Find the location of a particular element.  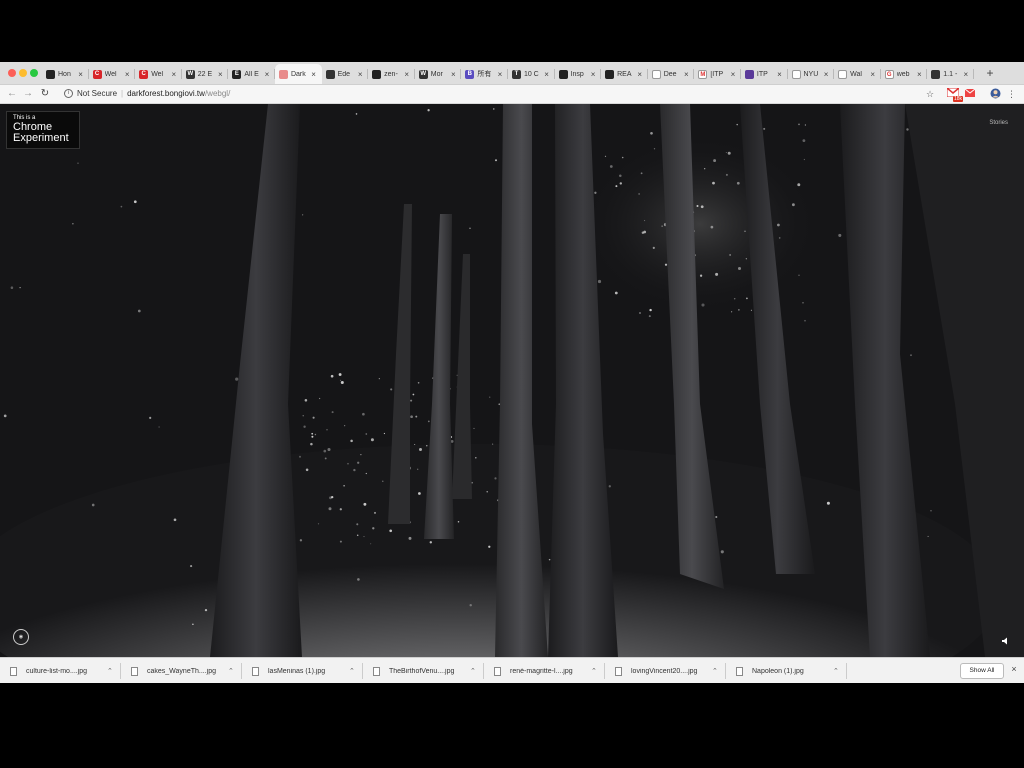

download-item: rené-magritte-l....jpg ⌃ is located at coordinates (544, 671).